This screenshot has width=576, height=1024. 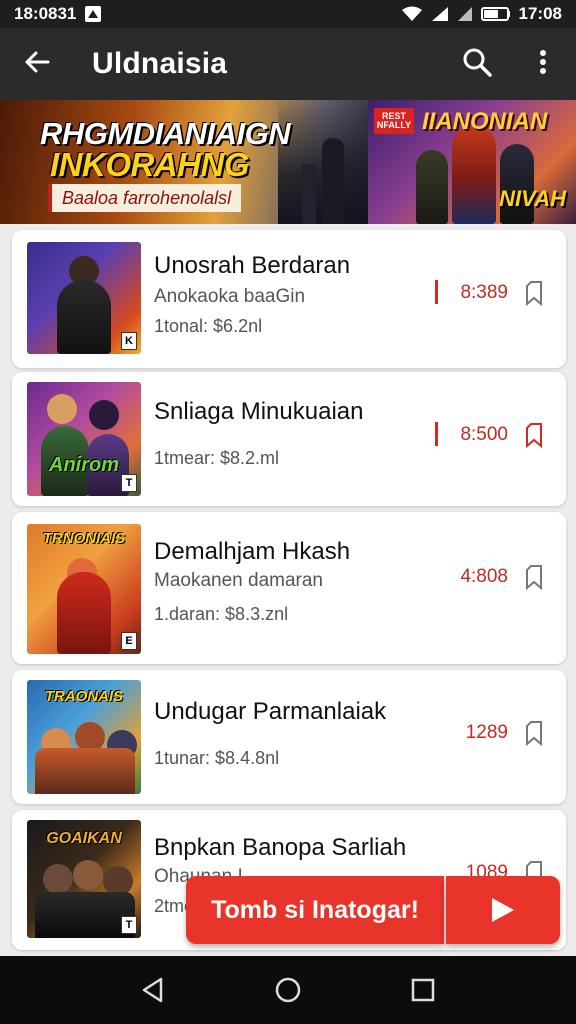 What do you see at coordinates (129, 641) in the screenshot?
I see `thumb-rating-badge: E` at bounding box center [129, 641].